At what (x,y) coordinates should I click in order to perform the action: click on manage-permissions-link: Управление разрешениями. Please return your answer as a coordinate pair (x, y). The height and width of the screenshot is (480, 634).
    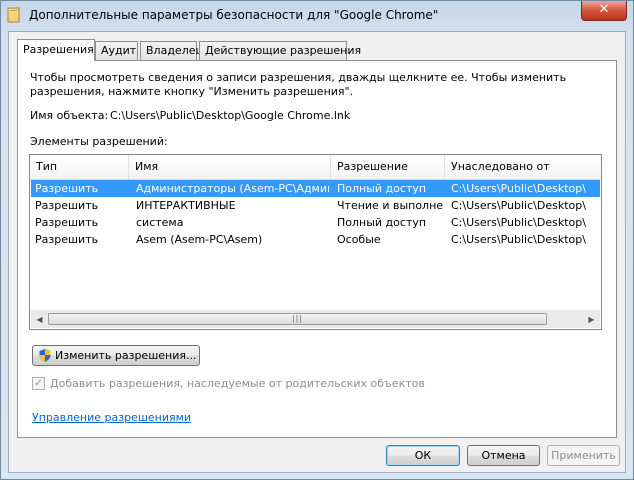
    Looking at the image, I should click on (111, 417).